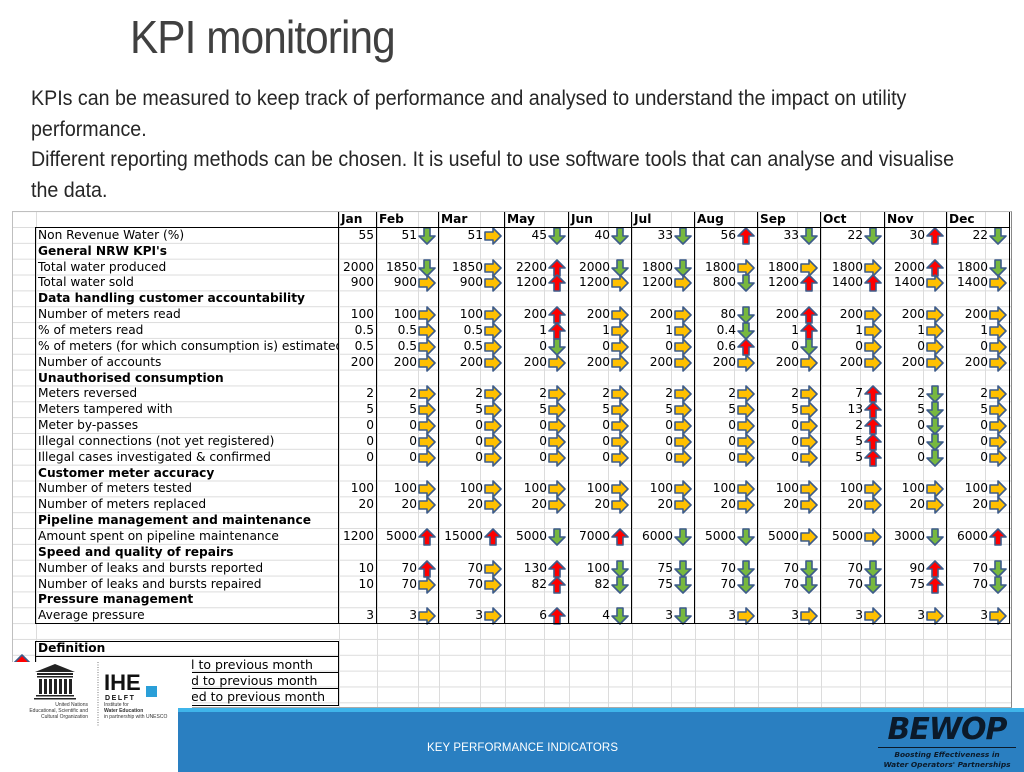 This screenshot has height=772, width=1024. I want to click on kpi-label: Meters reversed, so click(88, 393).